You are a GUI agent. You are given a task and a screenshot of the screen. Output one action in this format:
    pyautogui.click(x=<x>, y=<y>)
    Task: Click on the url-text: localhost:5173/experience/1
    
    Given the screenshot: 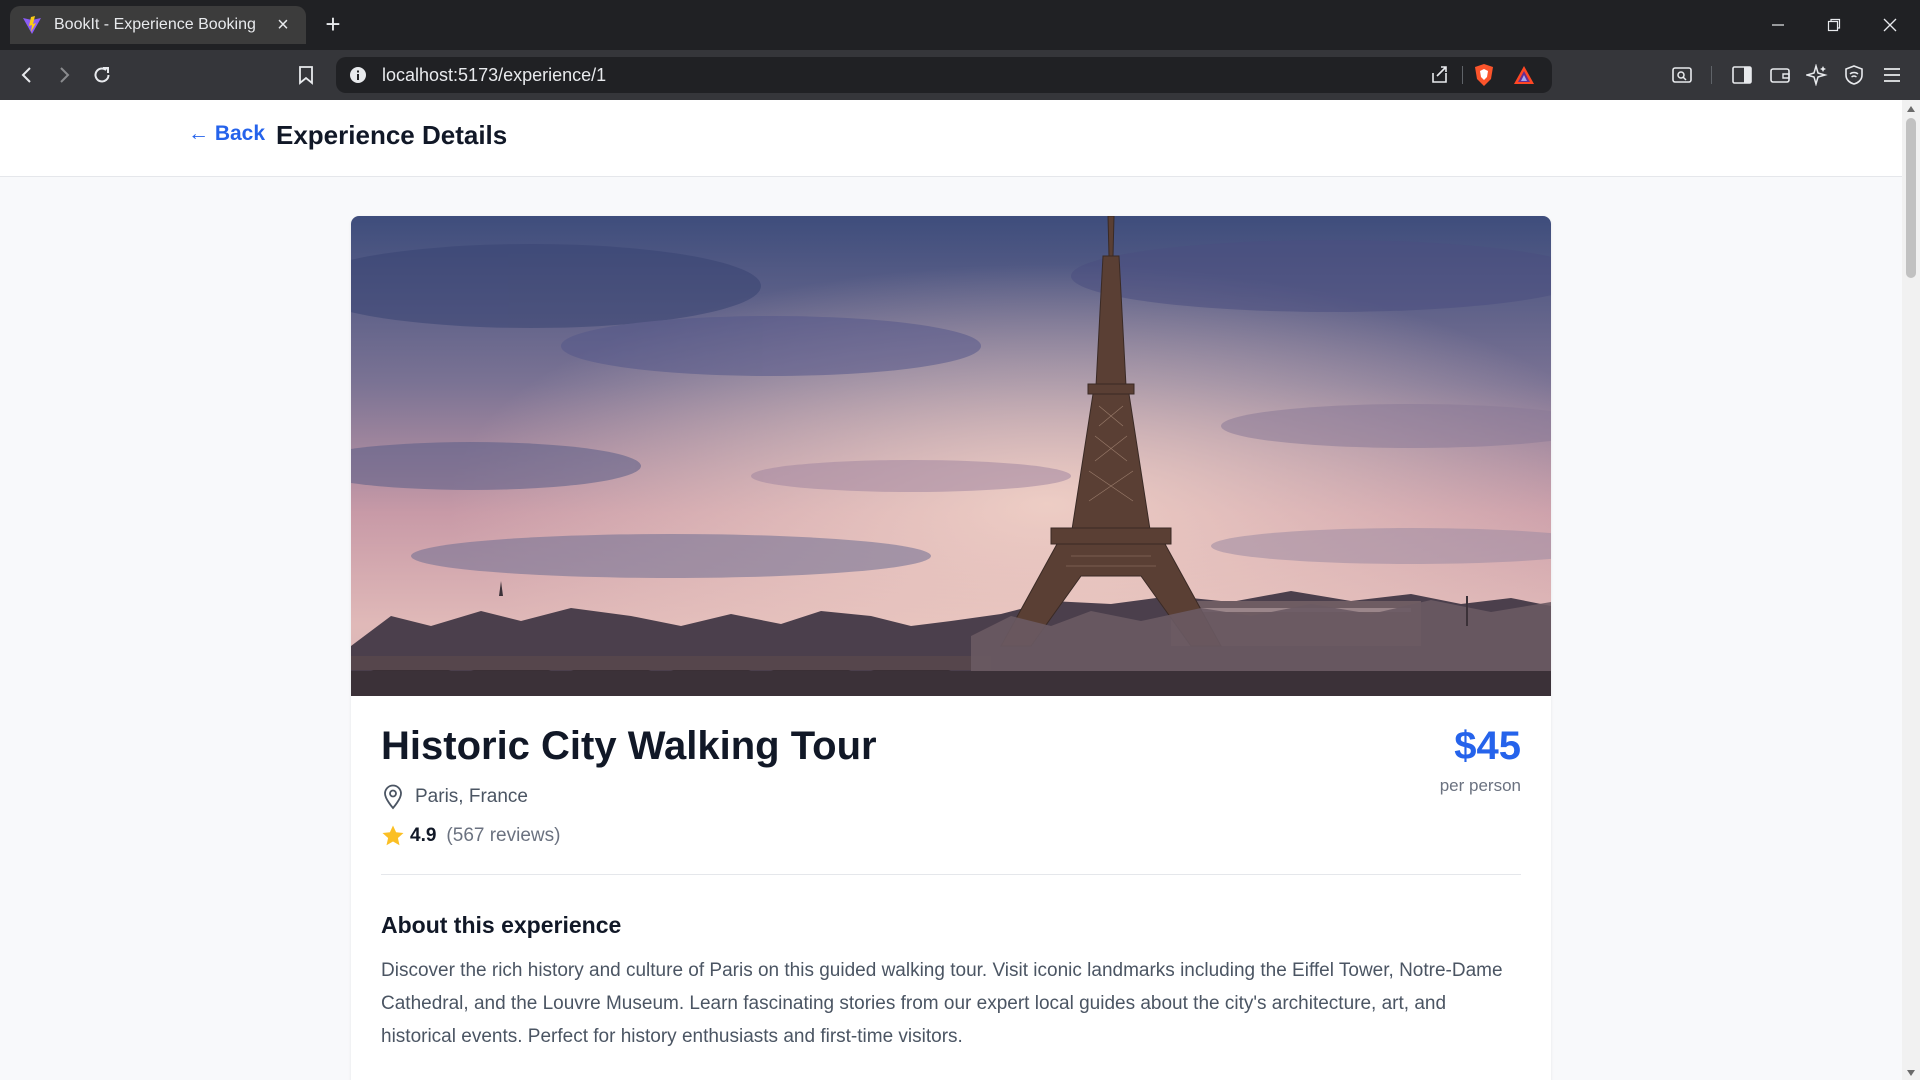 What is the action you would take?
    pyautogui.click(x=494, y=75)
    